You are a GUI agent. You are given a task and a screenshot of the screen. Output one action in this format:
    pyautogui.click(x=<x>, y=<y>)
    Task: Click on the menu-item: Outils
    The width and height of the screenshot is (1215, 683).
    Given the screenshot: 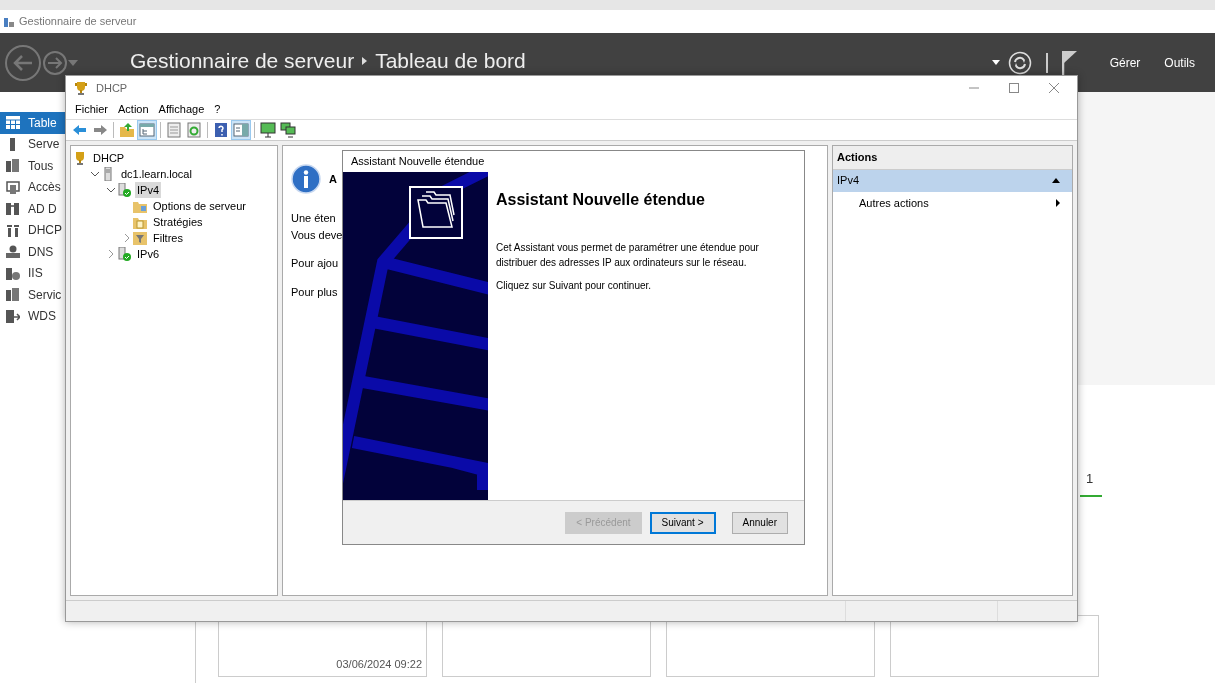 What is the action you would take?
    pyautogui.click(x=1179, y=62)
    